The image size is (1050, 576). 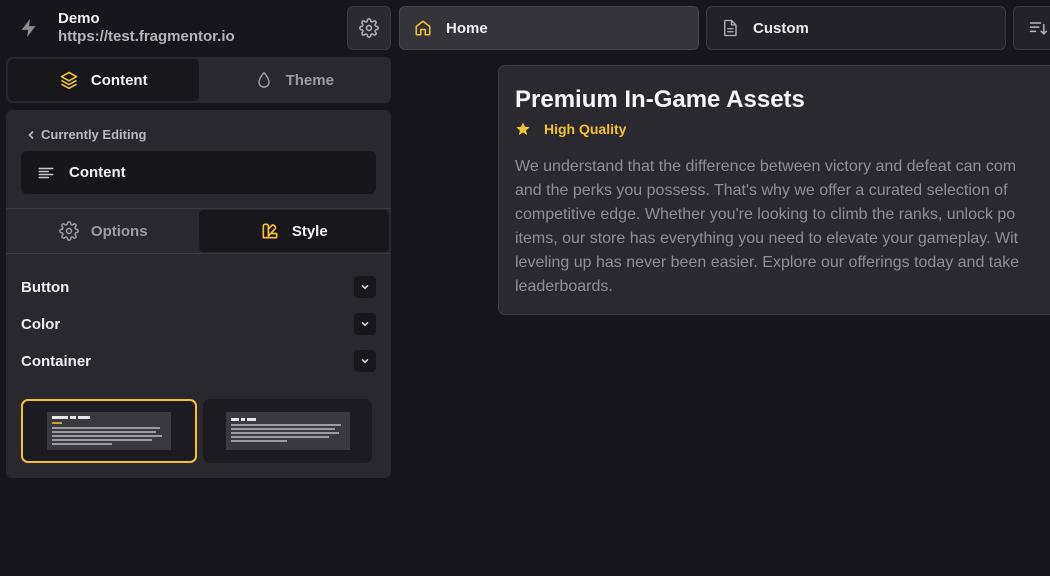 I want to click on file-icon, so click(x=730, y=28).